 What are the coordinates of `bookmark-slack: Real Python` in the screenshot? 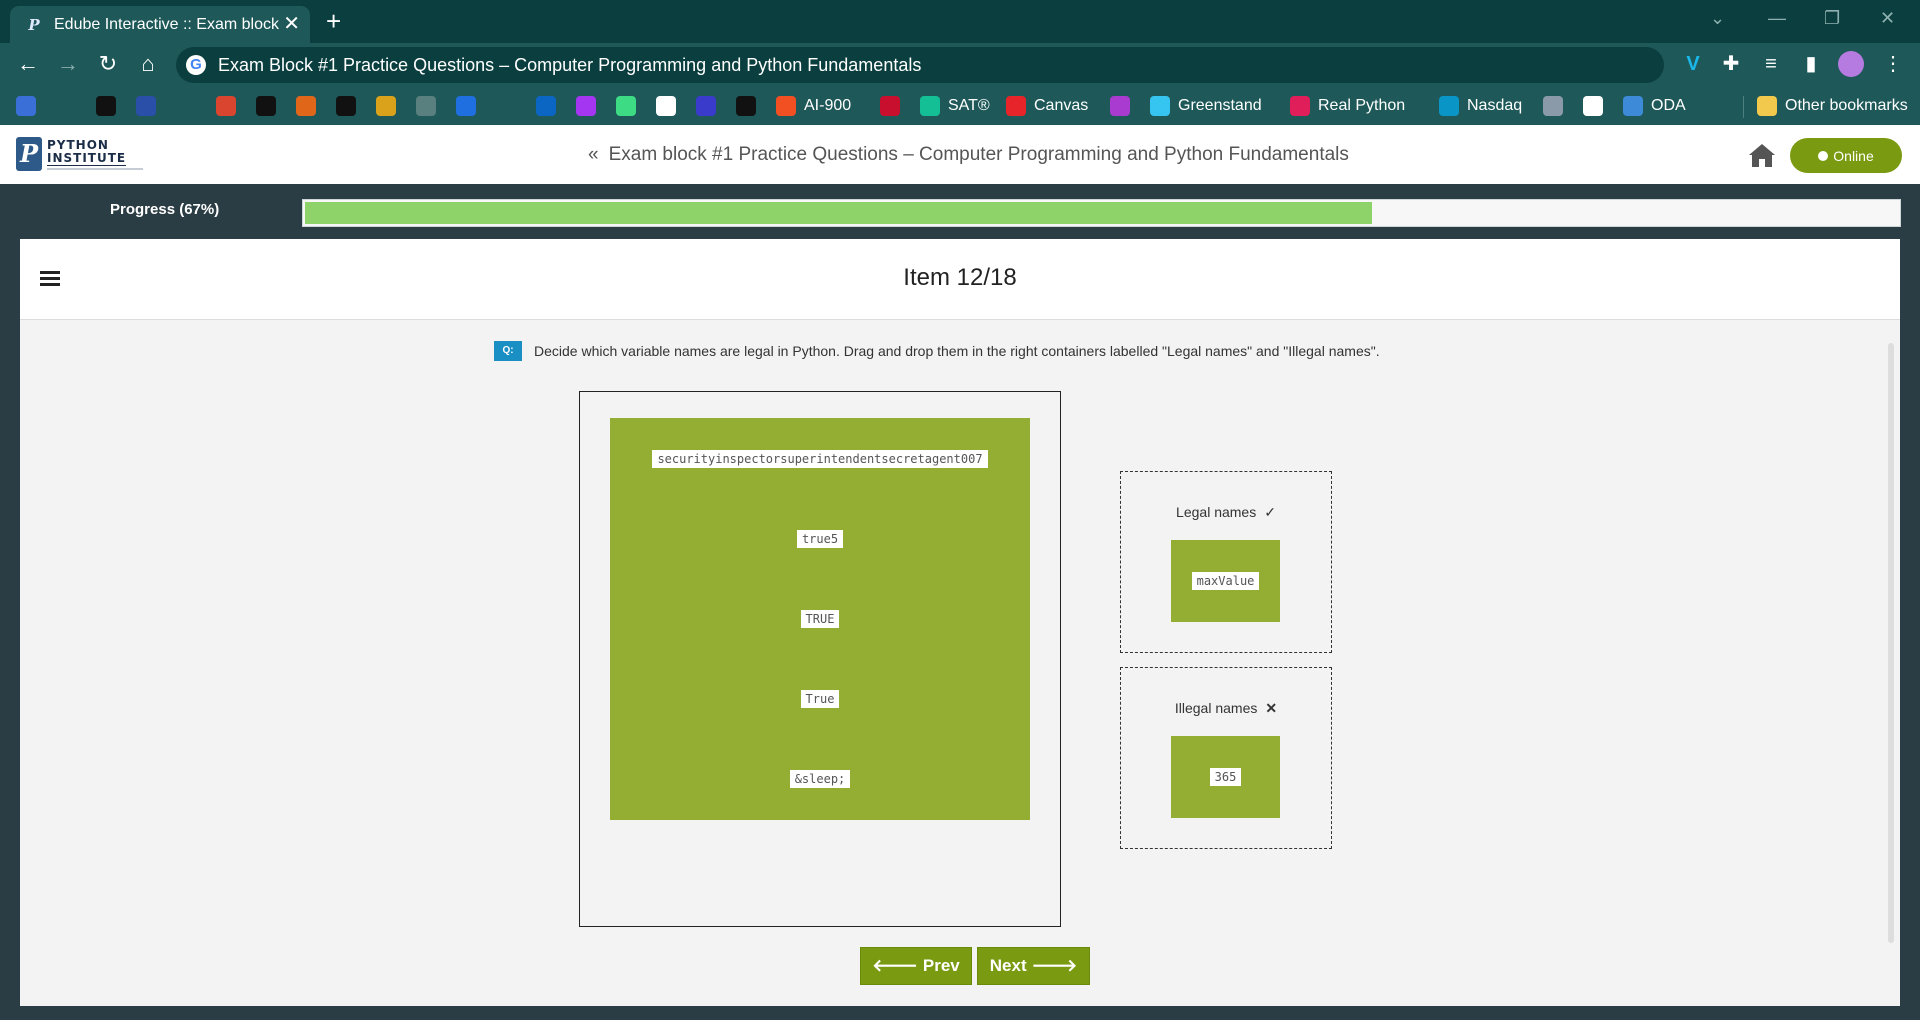 It's located at (1347, 106).